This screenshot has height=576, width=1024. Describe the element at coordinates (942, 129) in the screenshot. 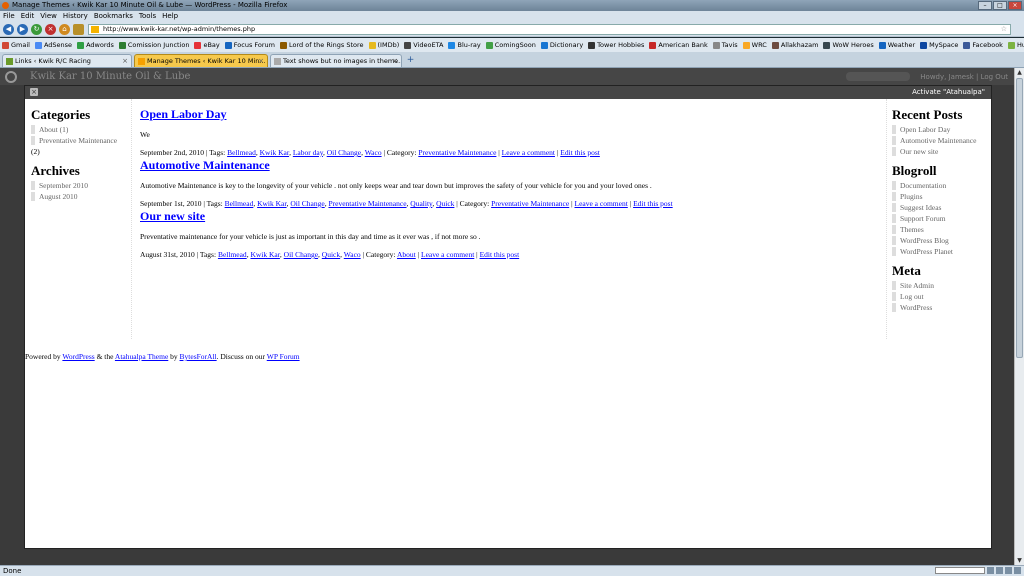

I see `recent-post-item: Open Labor Day` at that location.